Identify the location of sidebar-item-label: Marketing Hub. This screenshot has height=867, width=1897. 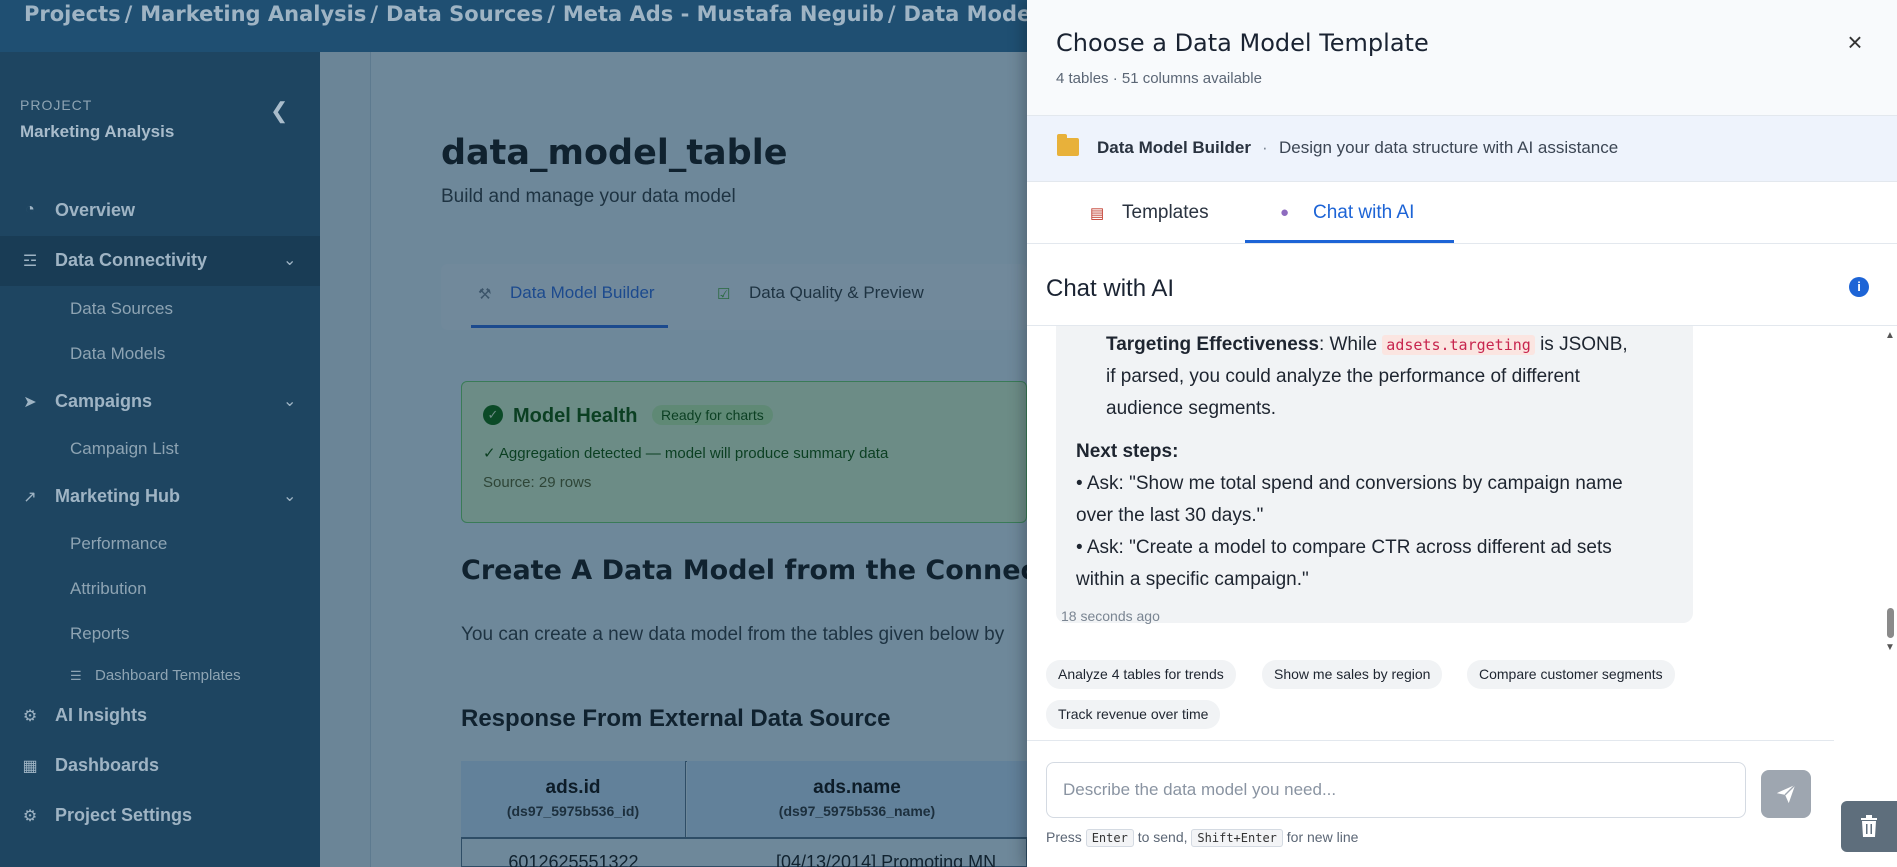
(118, 496).